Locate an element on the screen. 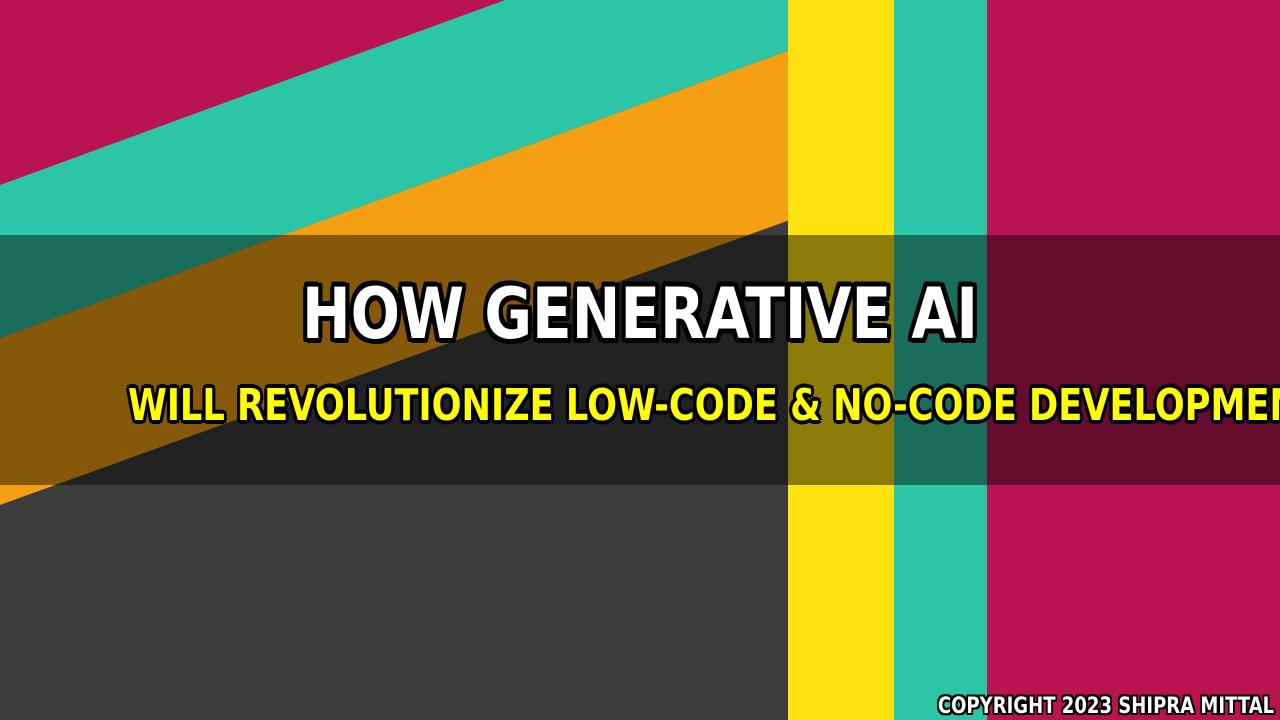  headline-title: HOW GENERATIVE AI is located at coordinates (640, 314).